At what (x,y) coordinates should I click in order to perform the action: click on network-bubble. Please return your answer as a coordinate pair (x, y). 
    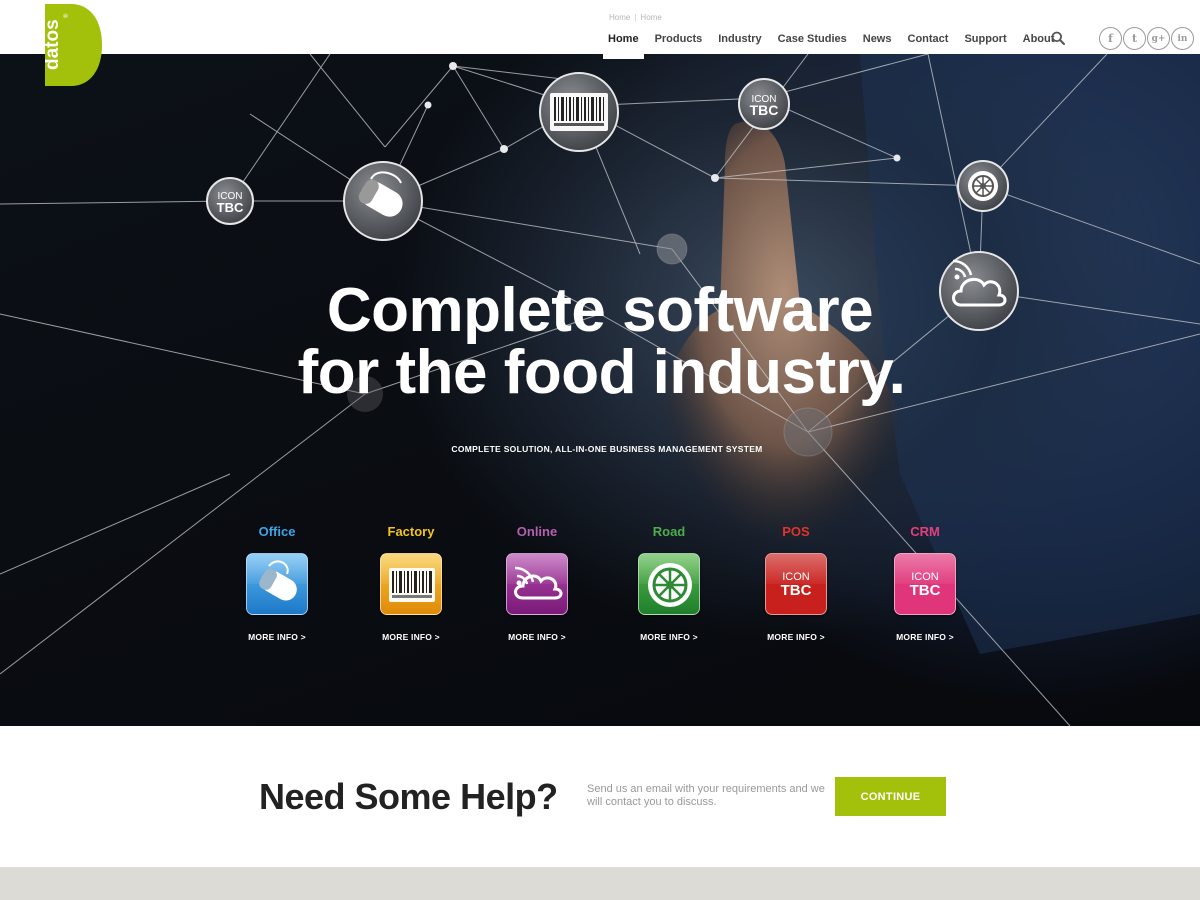
    Looking at the image, I should click on (672, 249).